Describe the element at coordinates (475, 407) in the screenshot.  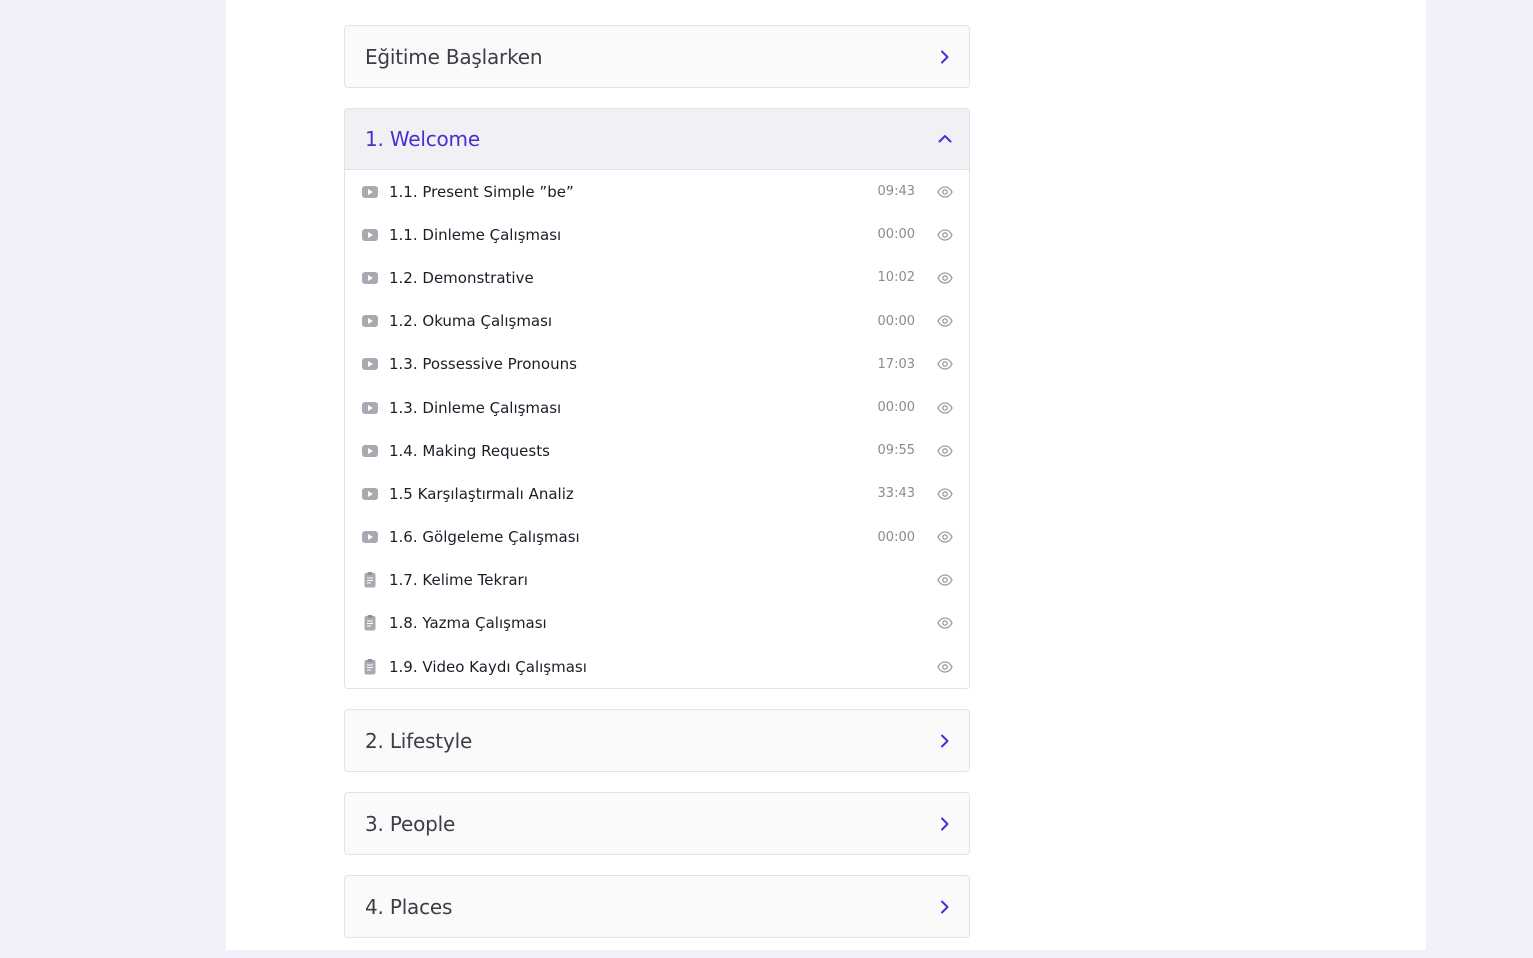
I see `lesson-title: 1.3. Dinleme Çalışması` at that location.